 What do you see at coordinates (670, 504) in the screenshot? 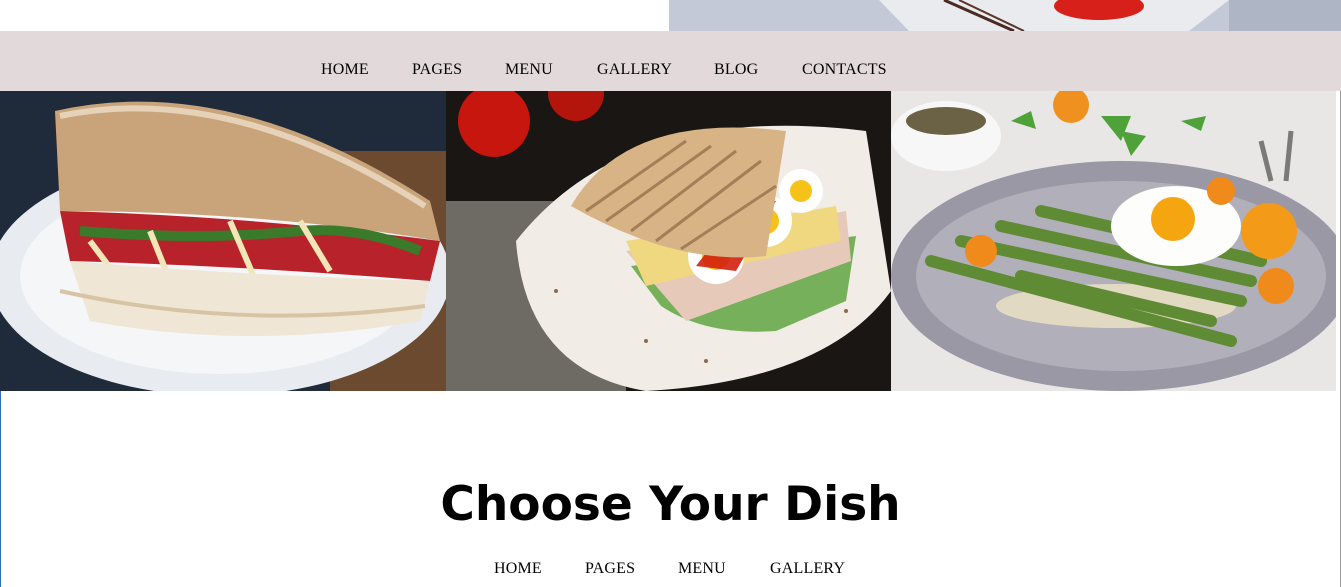
I see `section-title: Choose Your Dish` at bounding box center [670, 504].